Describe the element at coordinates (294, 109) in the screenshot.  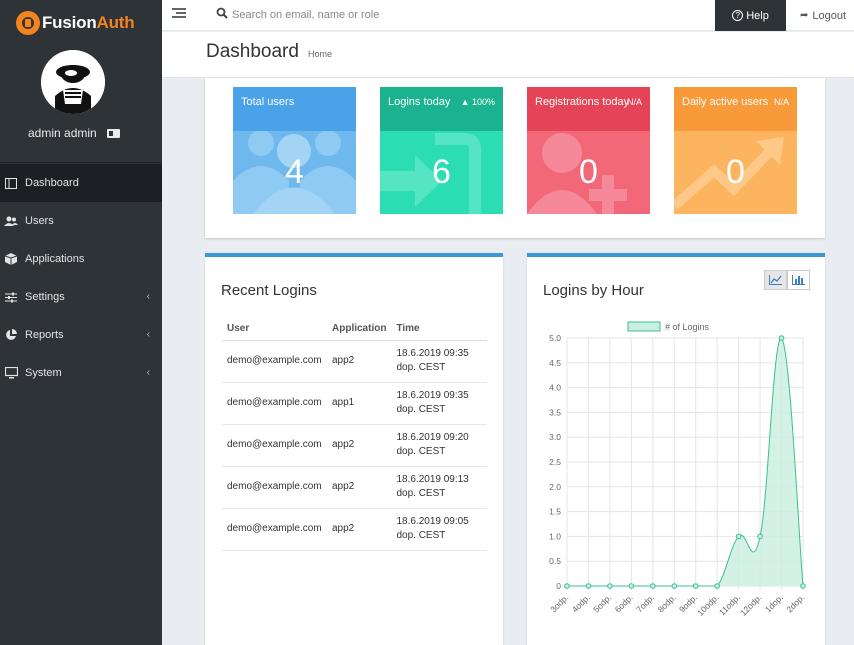
I see `stat-header: Total users` at that location.